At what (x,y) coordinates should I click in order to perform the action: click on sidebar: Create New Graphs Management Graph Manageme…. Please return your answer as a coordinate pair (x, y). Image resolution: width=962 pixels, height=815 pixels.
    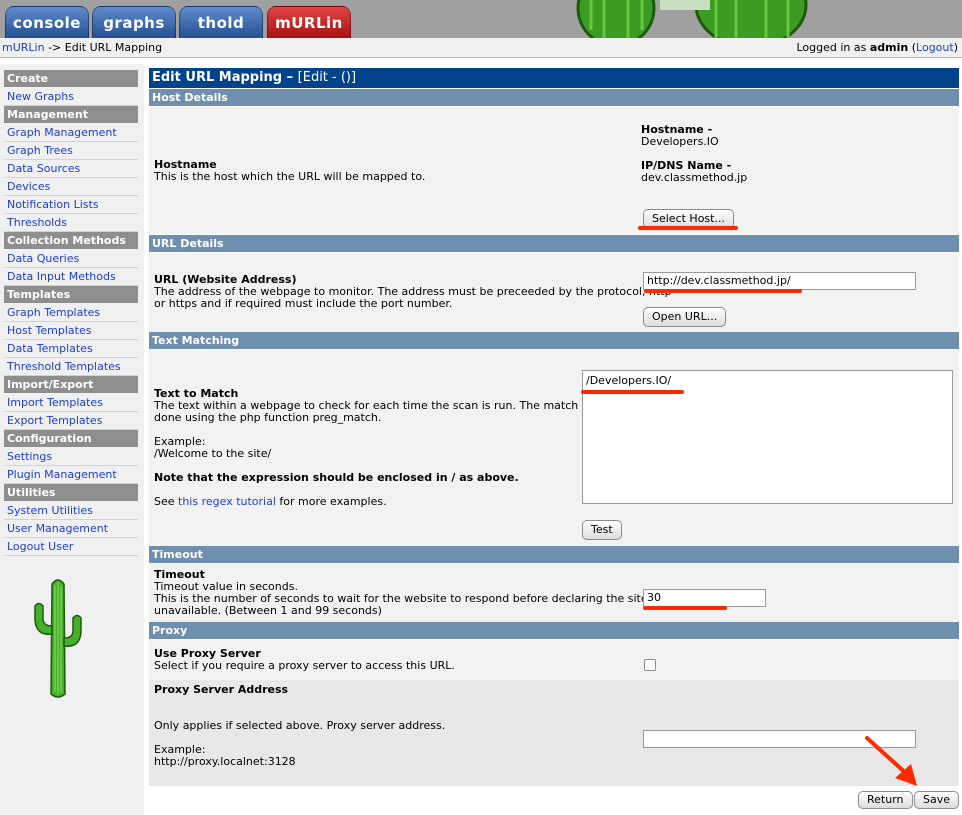
    Looking at the image, I should click on (72, 439).